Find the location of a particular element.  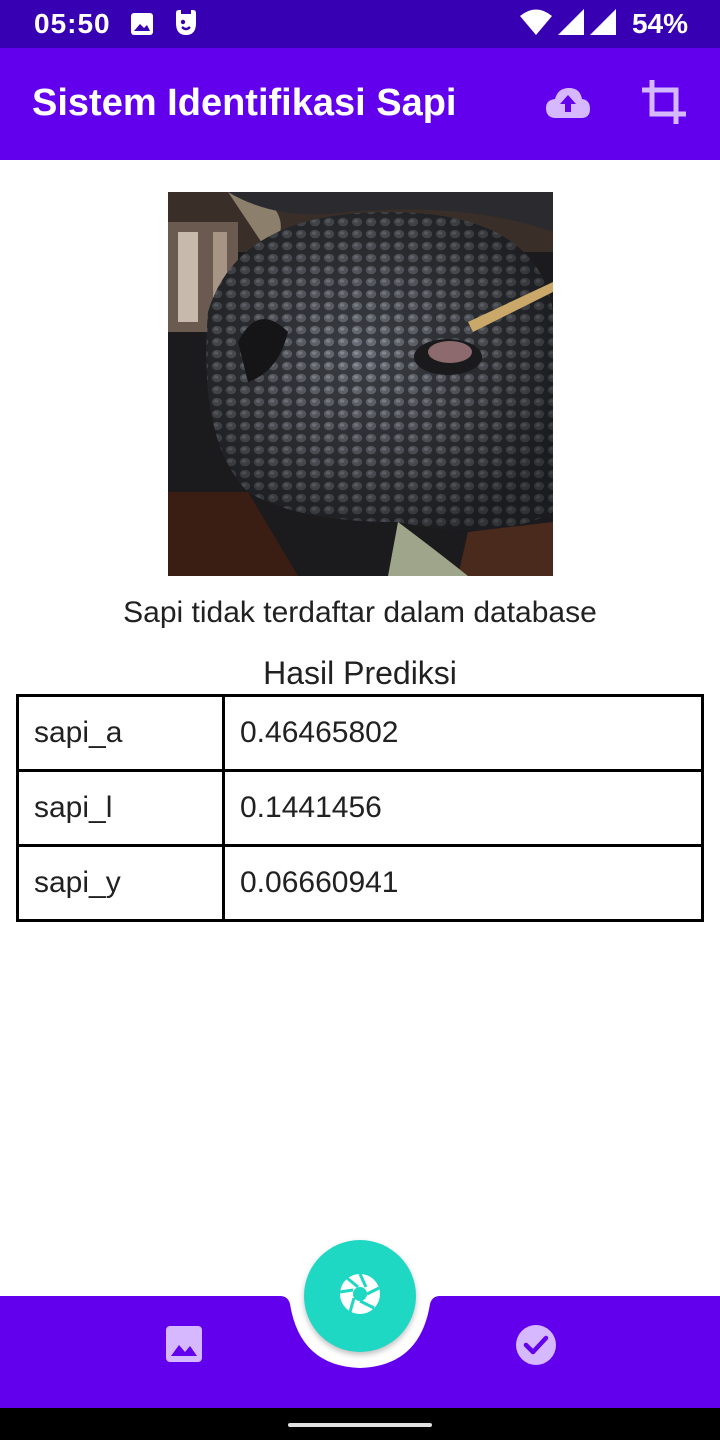

prediction-value: 0.1441456 is located at coordinates (463, 808).